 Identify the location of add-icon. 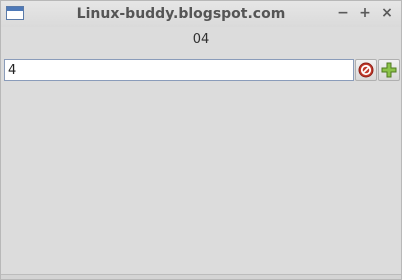
(389, 70).